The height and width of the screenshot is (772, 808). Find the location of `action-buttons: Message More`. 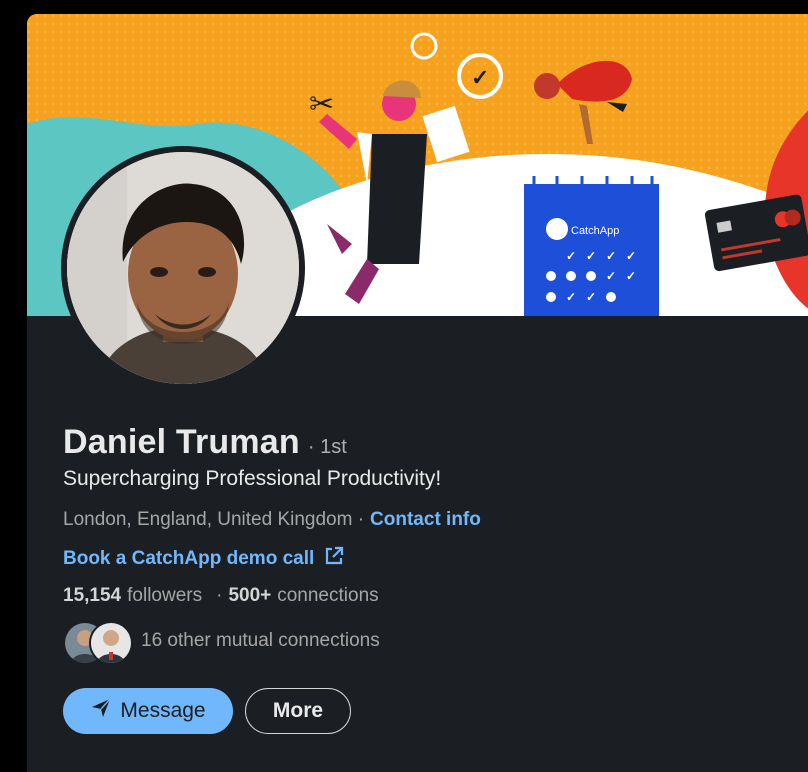

action-buttons: Message More is located at coordinates (207, 711).